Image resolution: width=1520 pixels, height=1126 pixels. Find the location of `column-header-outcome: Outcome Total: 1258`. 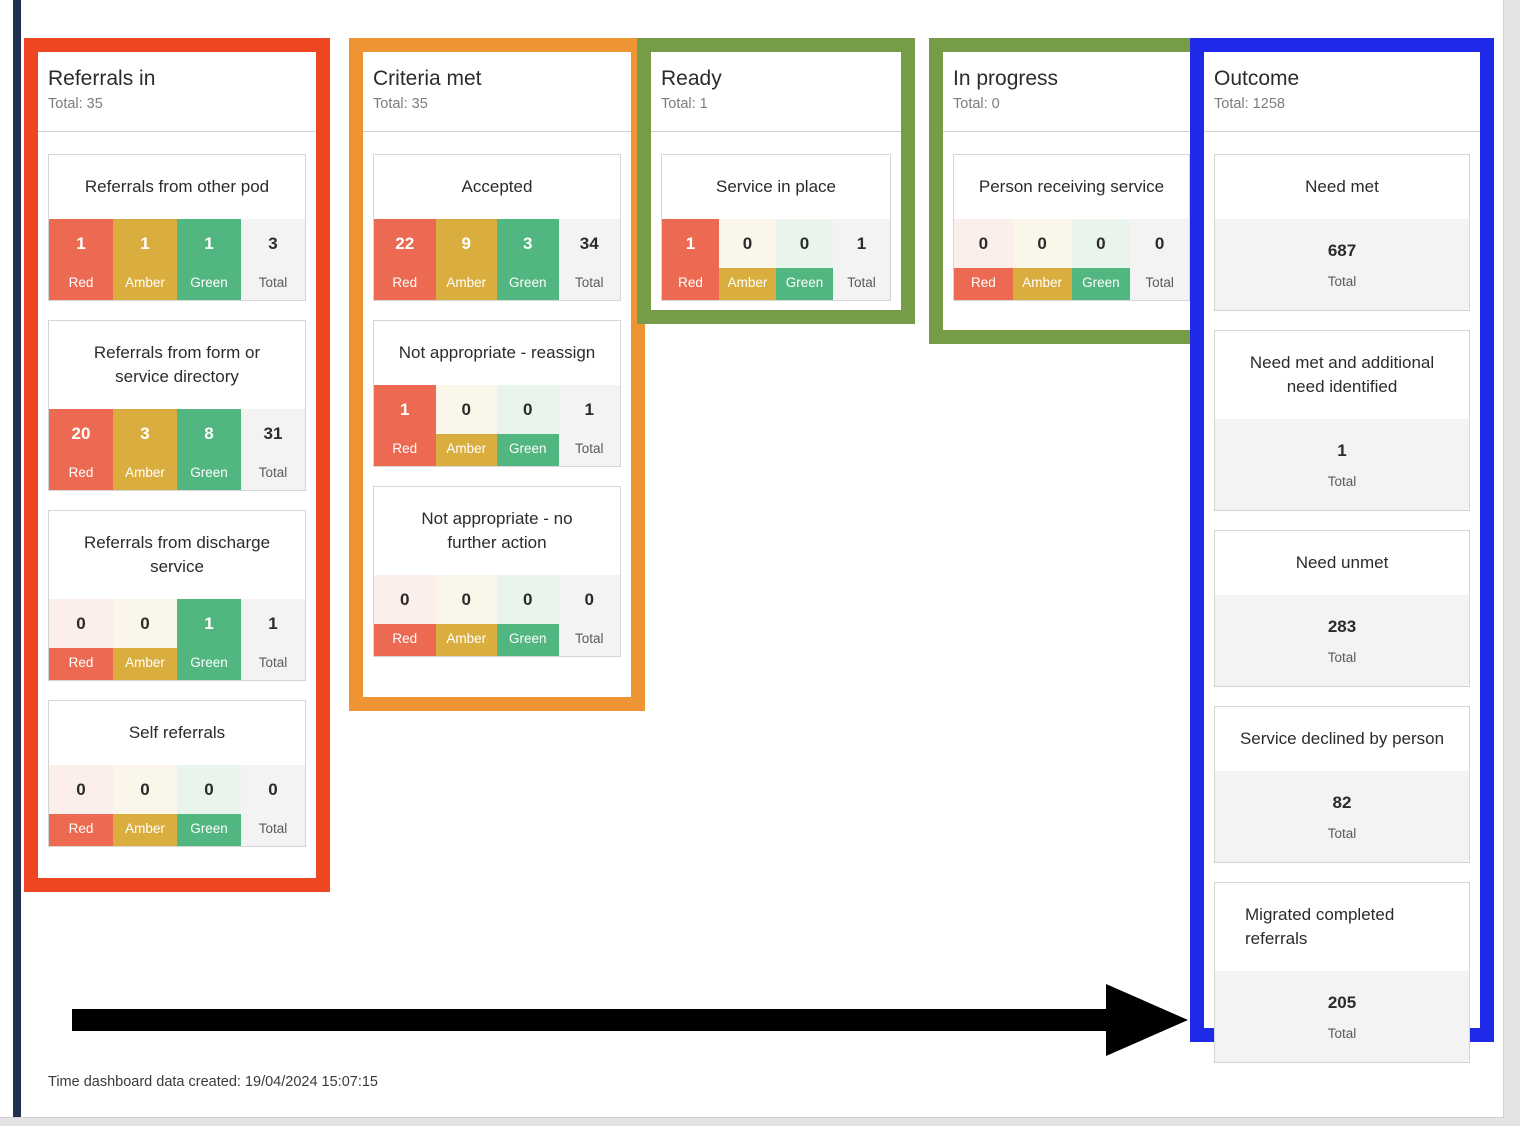

column-header-outcome: Outcome Total: 1258 is located at coordinates (1342, 92).